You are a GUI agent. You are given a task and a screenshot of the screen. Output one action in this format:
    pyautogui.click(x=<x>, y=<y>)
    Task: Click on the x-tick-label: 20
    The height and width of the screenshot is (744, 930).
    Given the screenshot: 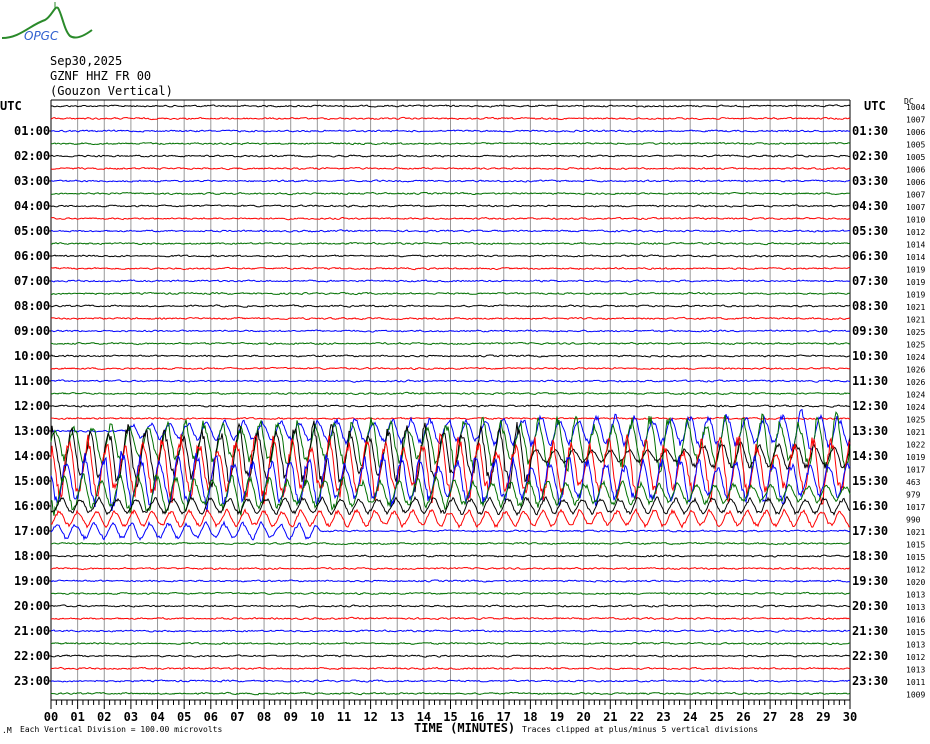 What is the action you would take?
    pyautogui.click(x=583, y=717)
    